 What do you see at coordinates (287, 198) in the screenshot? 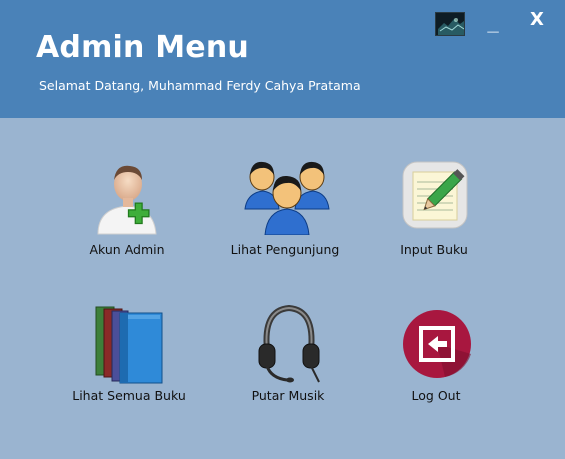
I see `people-group-icon` at bounding box center [287, 198].